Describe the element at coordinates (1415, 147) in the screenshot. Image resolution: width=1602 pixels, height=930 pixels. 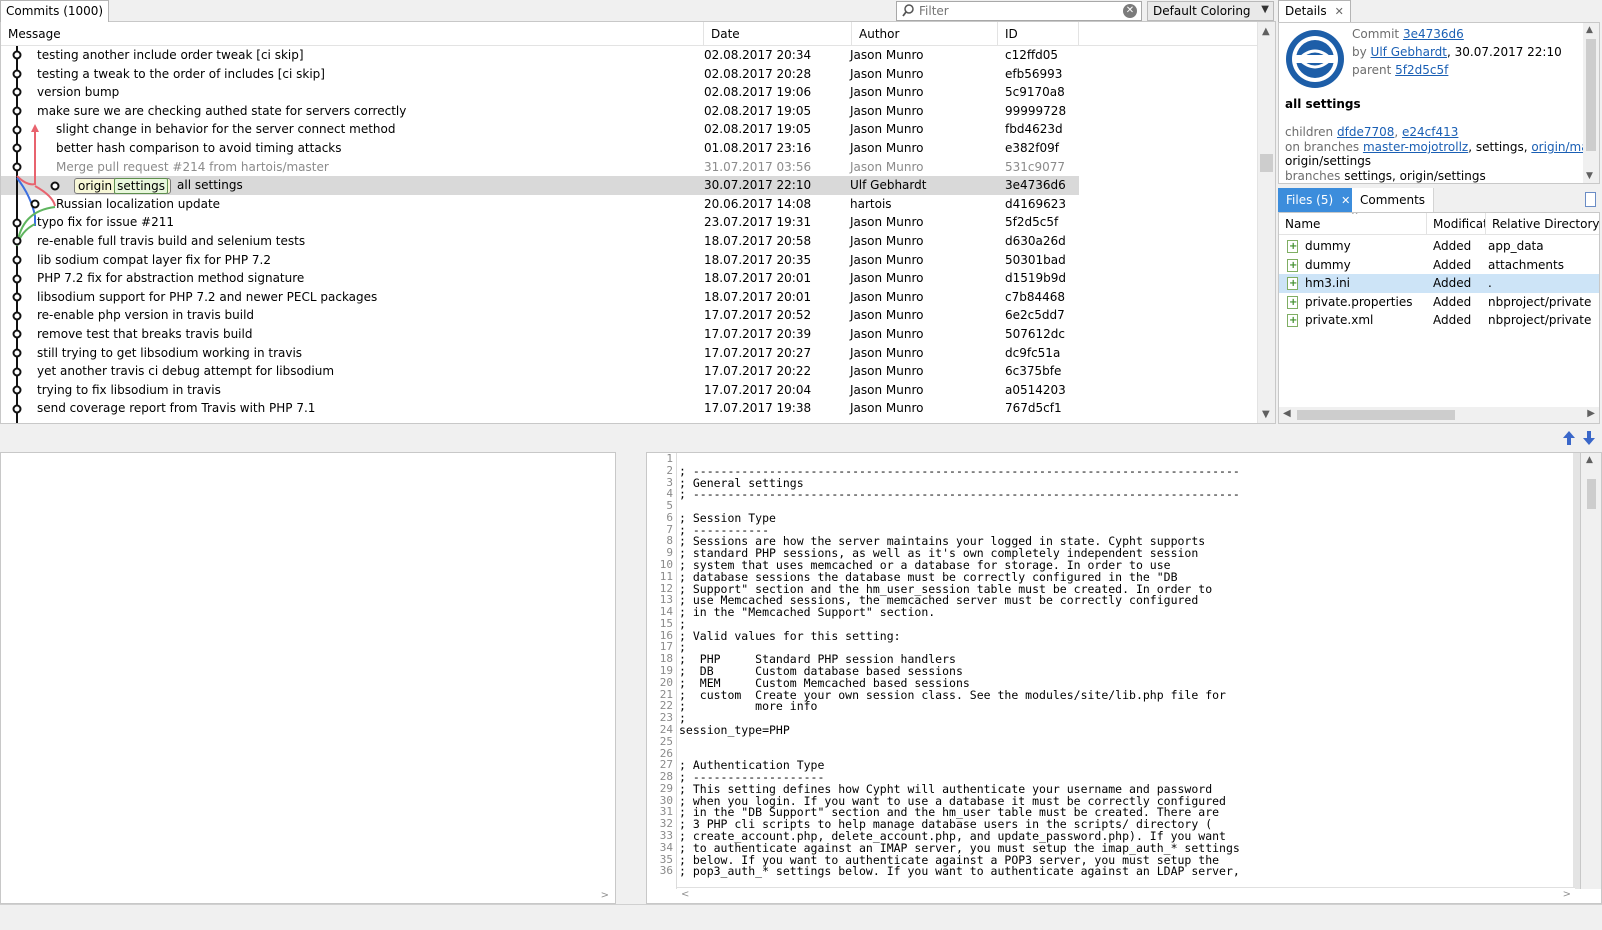
I see `branch-link-1: master-mojotrollz` at that location.